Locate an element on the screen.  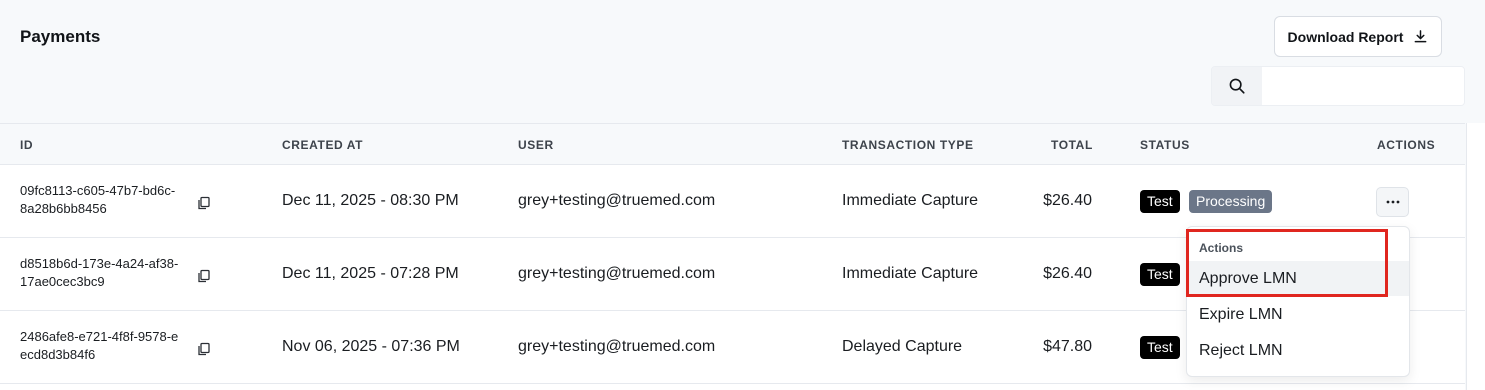
search-bar is located at coordinates (1338, 86).